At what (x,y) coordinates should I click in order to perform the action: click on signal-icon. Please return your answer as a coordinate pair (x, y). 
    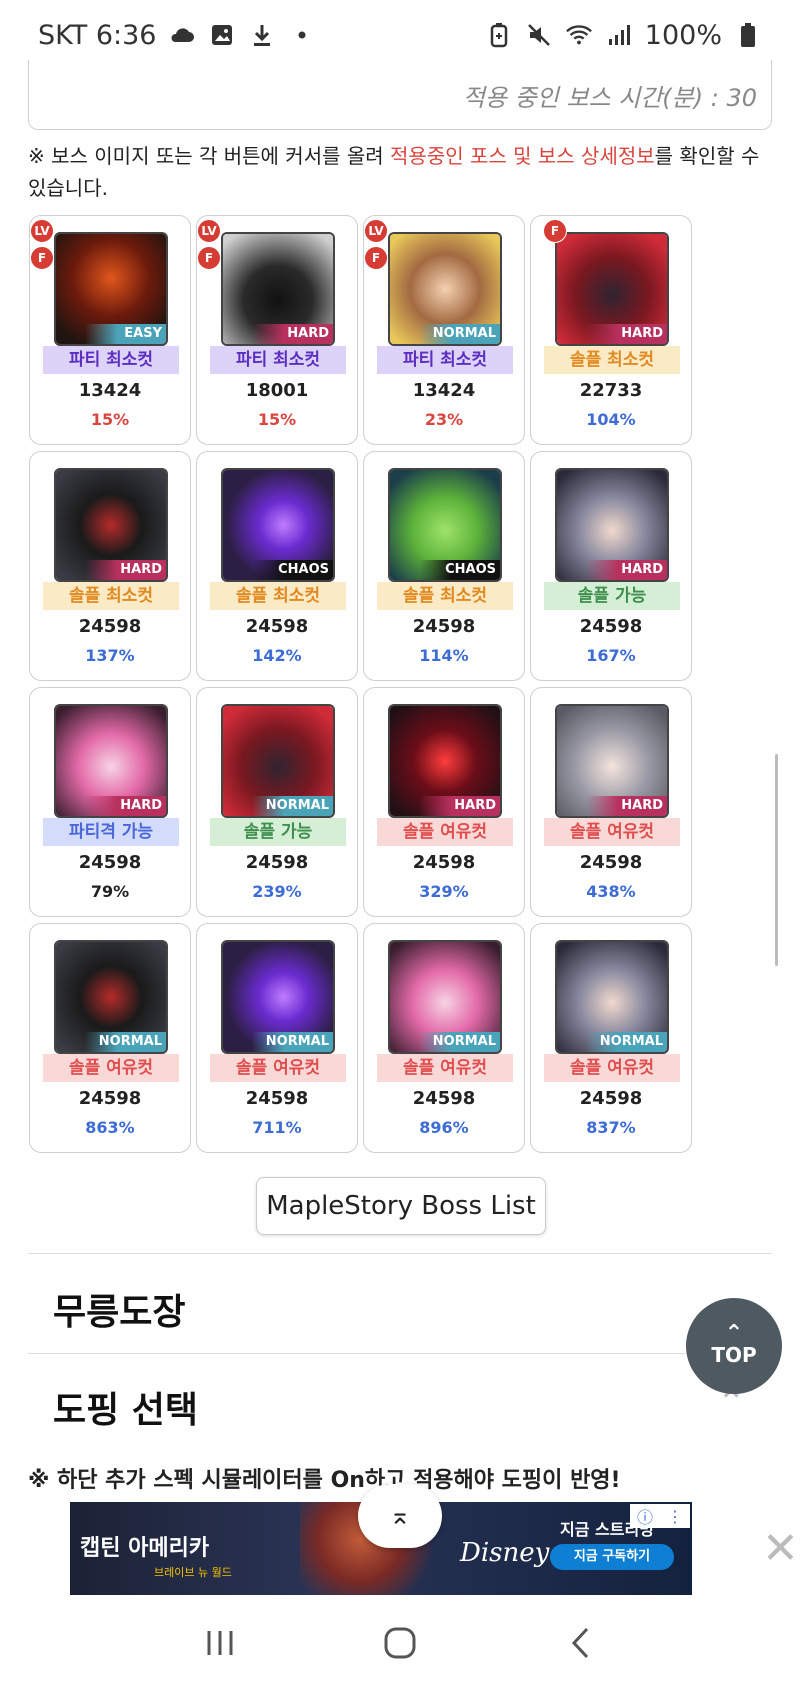
    Looking at the image, I should click on (619, 35).